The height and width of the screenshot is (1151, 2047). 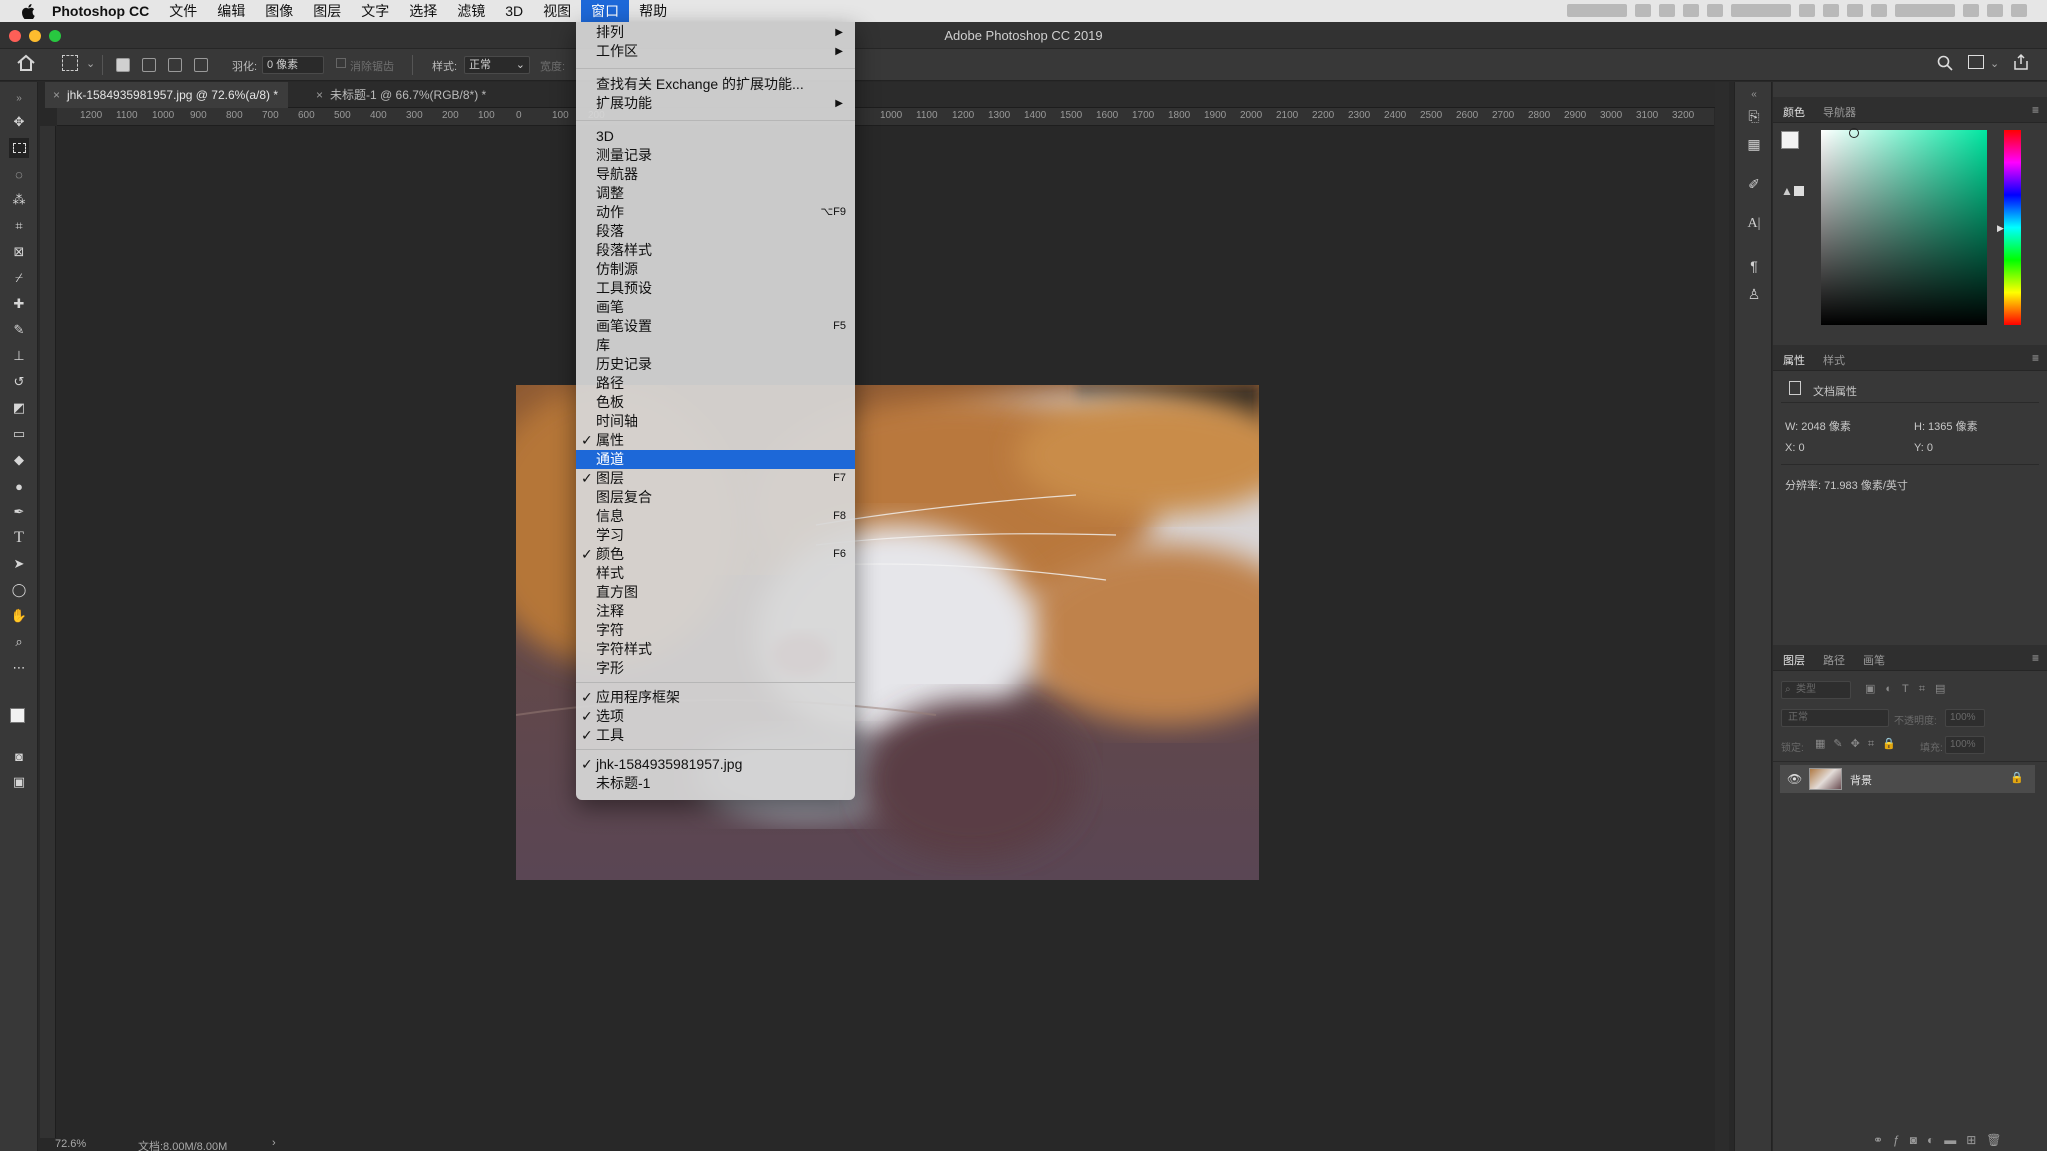 What do you see at coordinates (19, 174) in the screenshot?
I see `lasso-tool-icon: ◌` at bounding box center [19, 174].